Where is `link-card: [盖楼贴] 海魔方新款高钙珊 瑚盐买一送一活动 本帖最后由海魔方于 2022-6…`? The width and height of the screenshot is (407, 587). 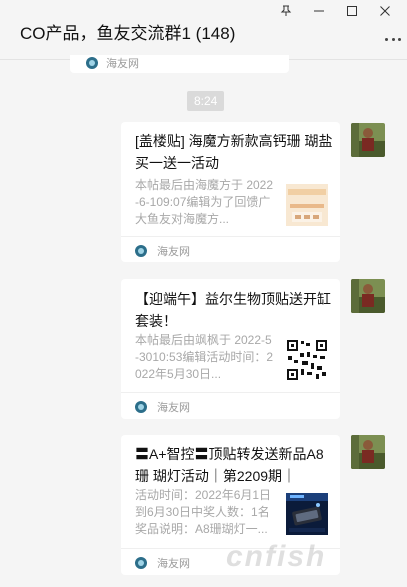 link-card: [盖楼贴] 海魔方新款高钙珊 瑚盐买一送一活动 本帖最后由海魔方于 2022-6… is located at coordinates (230, 192).